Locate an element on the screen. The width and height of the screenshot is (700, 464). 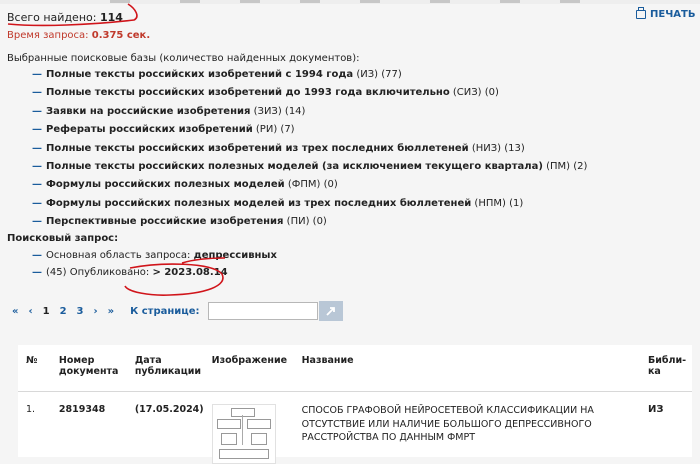
print-button: ПЕЧАТЬ is located at coordinates (665, 14).